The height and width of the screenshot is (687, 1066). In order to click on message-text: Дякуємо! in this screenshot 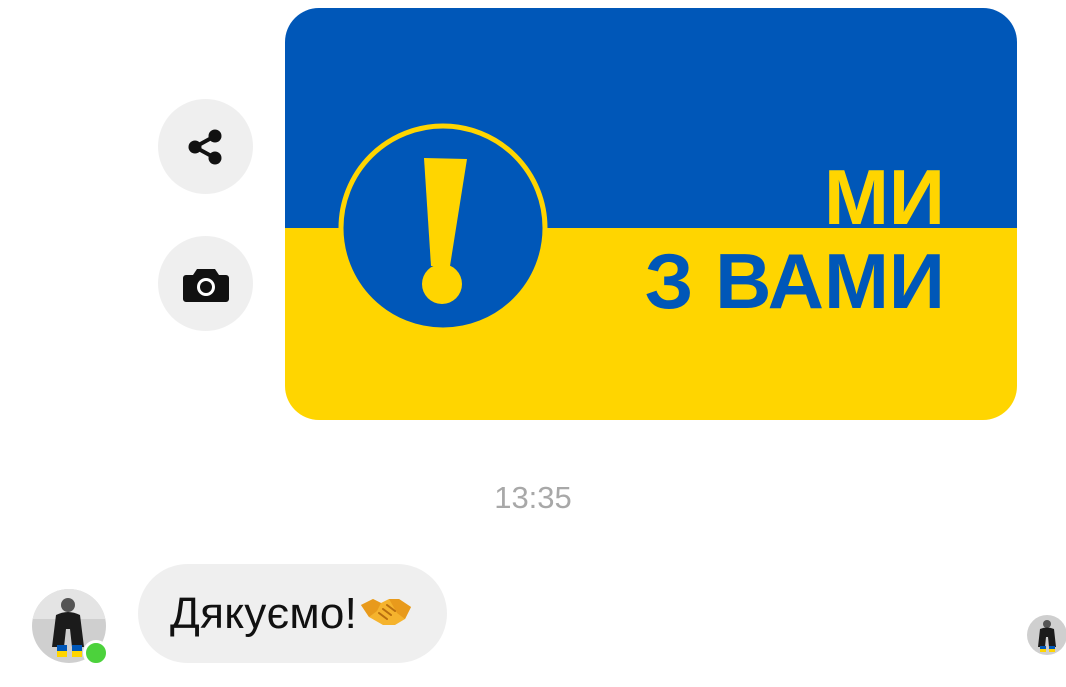, I will do `click(264, 613)`.